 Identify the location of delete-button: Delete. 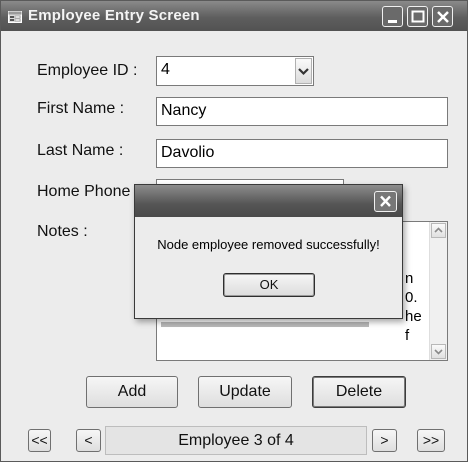
(359, 392).